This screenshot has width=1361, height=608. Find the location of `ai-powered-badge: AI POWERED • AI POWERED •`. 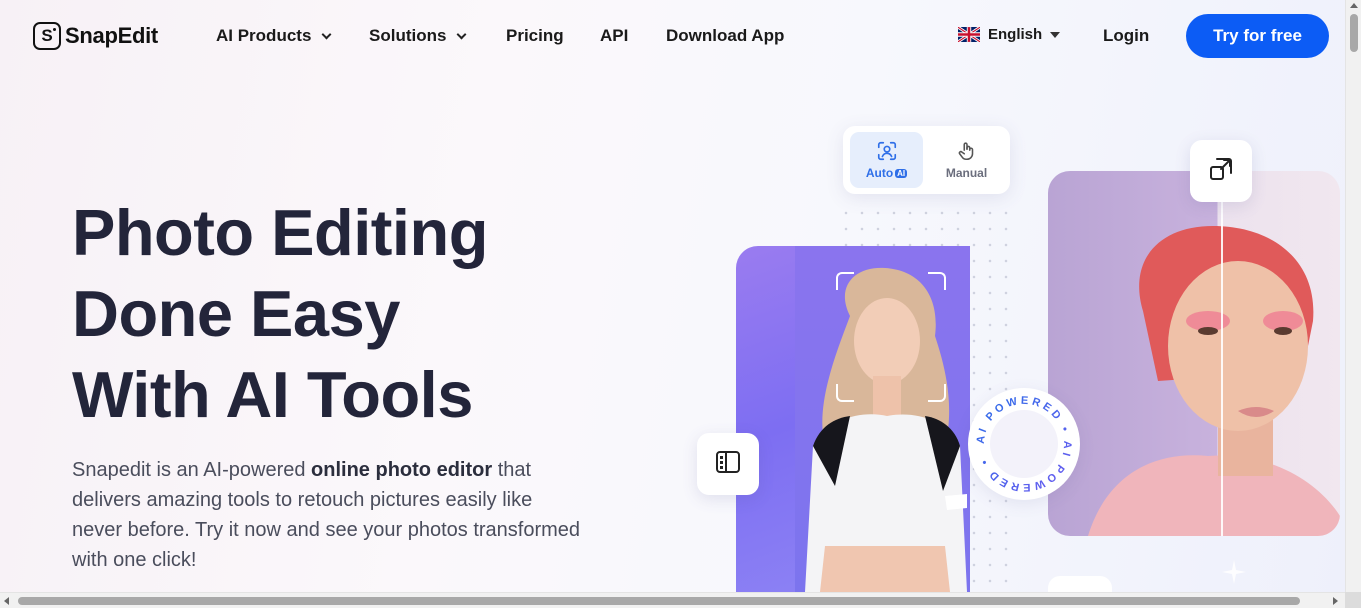

ai-powered-badge: AI POWERED • AI POWERED • is located at coordinates (1024, 444).